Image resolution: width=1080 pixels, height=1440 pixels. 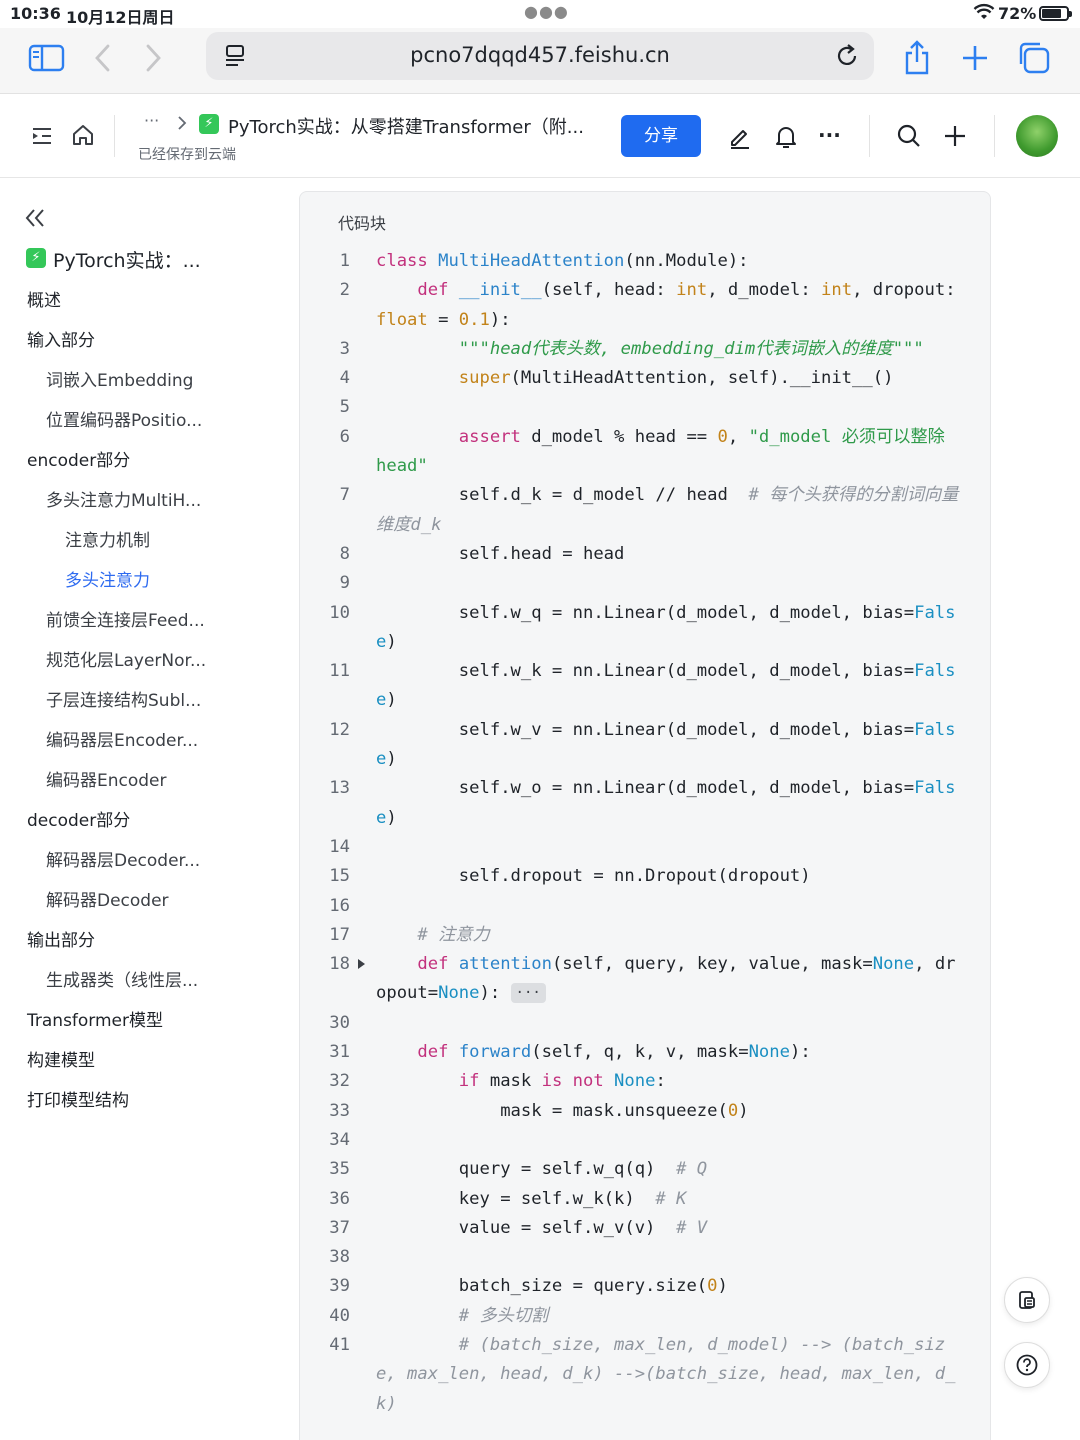 I want to click on code-line: 3 """head代表头数, embedding_dim代表词嵌入的维度""", so click(x=645, y=349).